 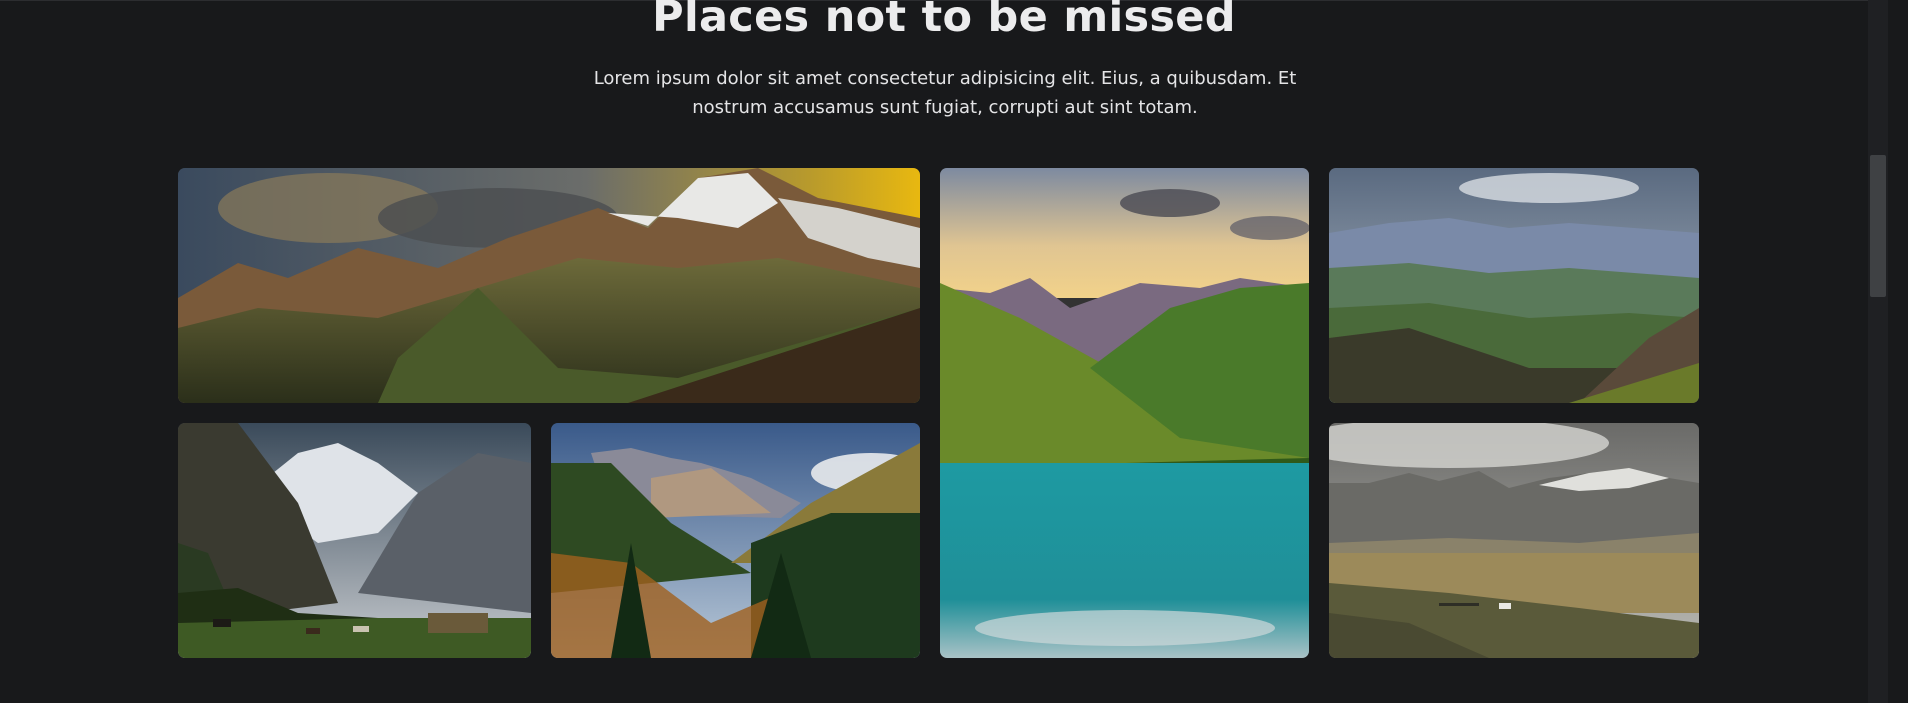 I want to click on scrollbar-thumb, so click(x=1878, y=226).